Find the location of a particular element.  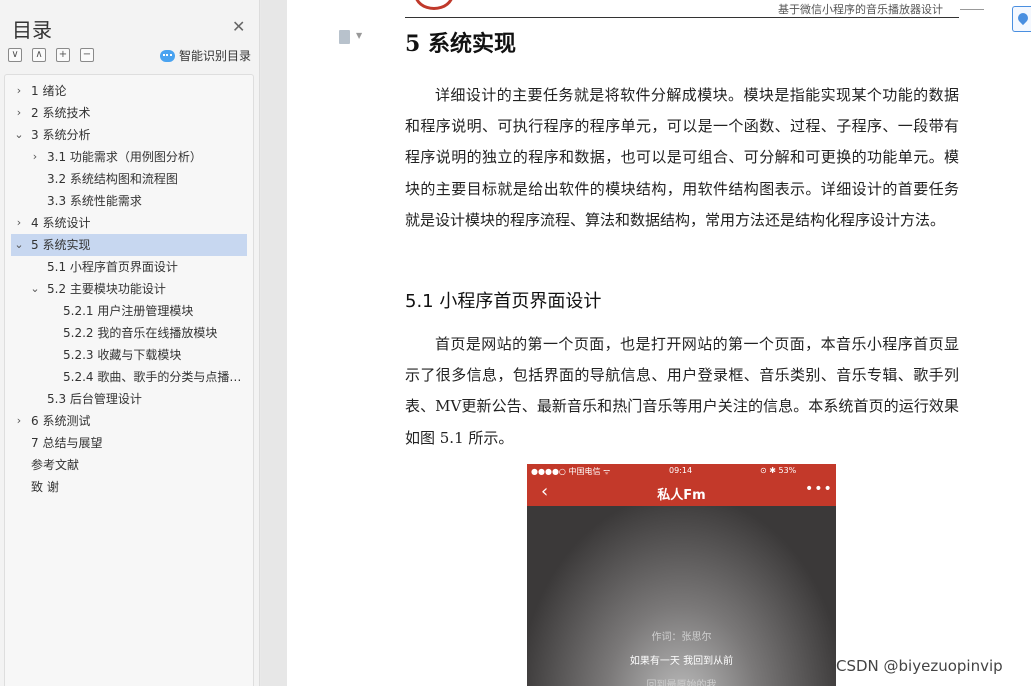

toc-item-label: 5.2.4 歌曲、歌手的分类与点播模块 is located at coordinates (153, 377).